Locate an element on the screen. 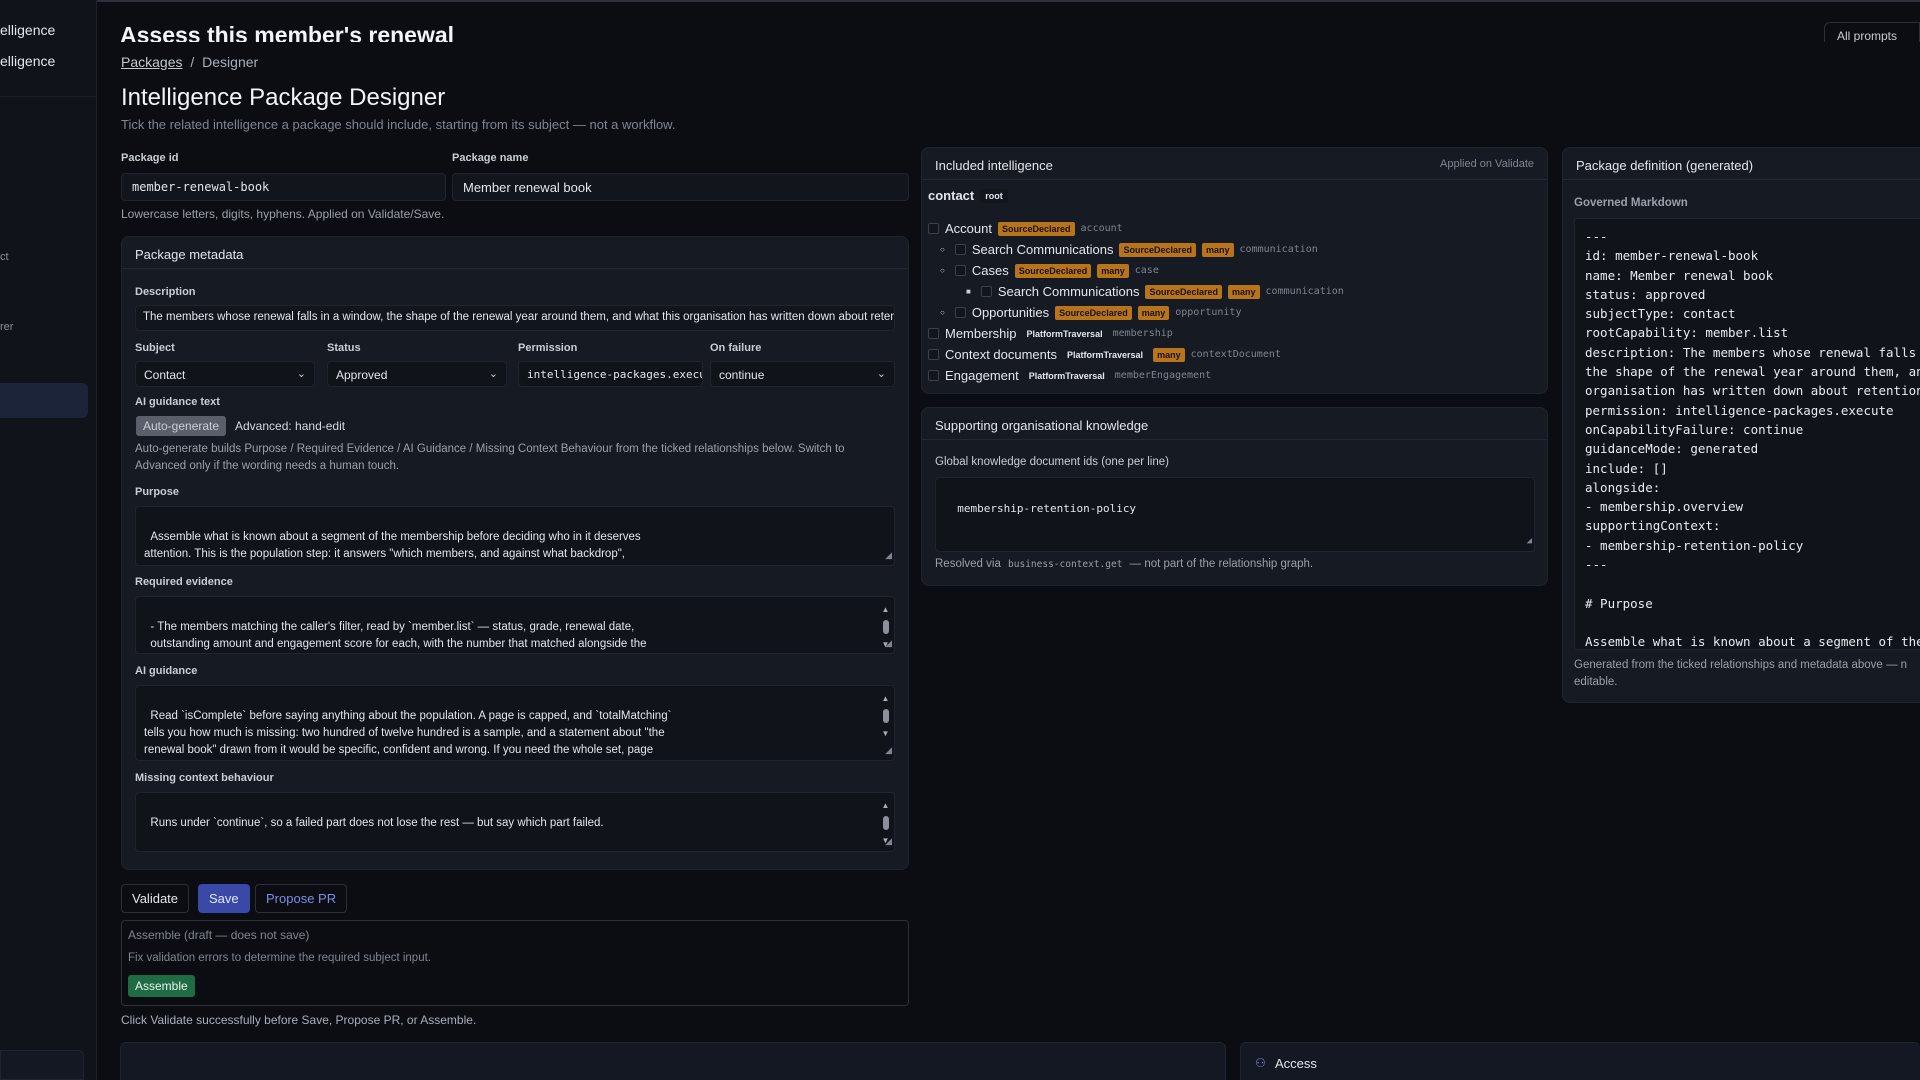 The width and height of the screenshot is (1920, 1080). tree-row-membership: Membership PlatformTraversal membership is located at coordinates (1050, 333).